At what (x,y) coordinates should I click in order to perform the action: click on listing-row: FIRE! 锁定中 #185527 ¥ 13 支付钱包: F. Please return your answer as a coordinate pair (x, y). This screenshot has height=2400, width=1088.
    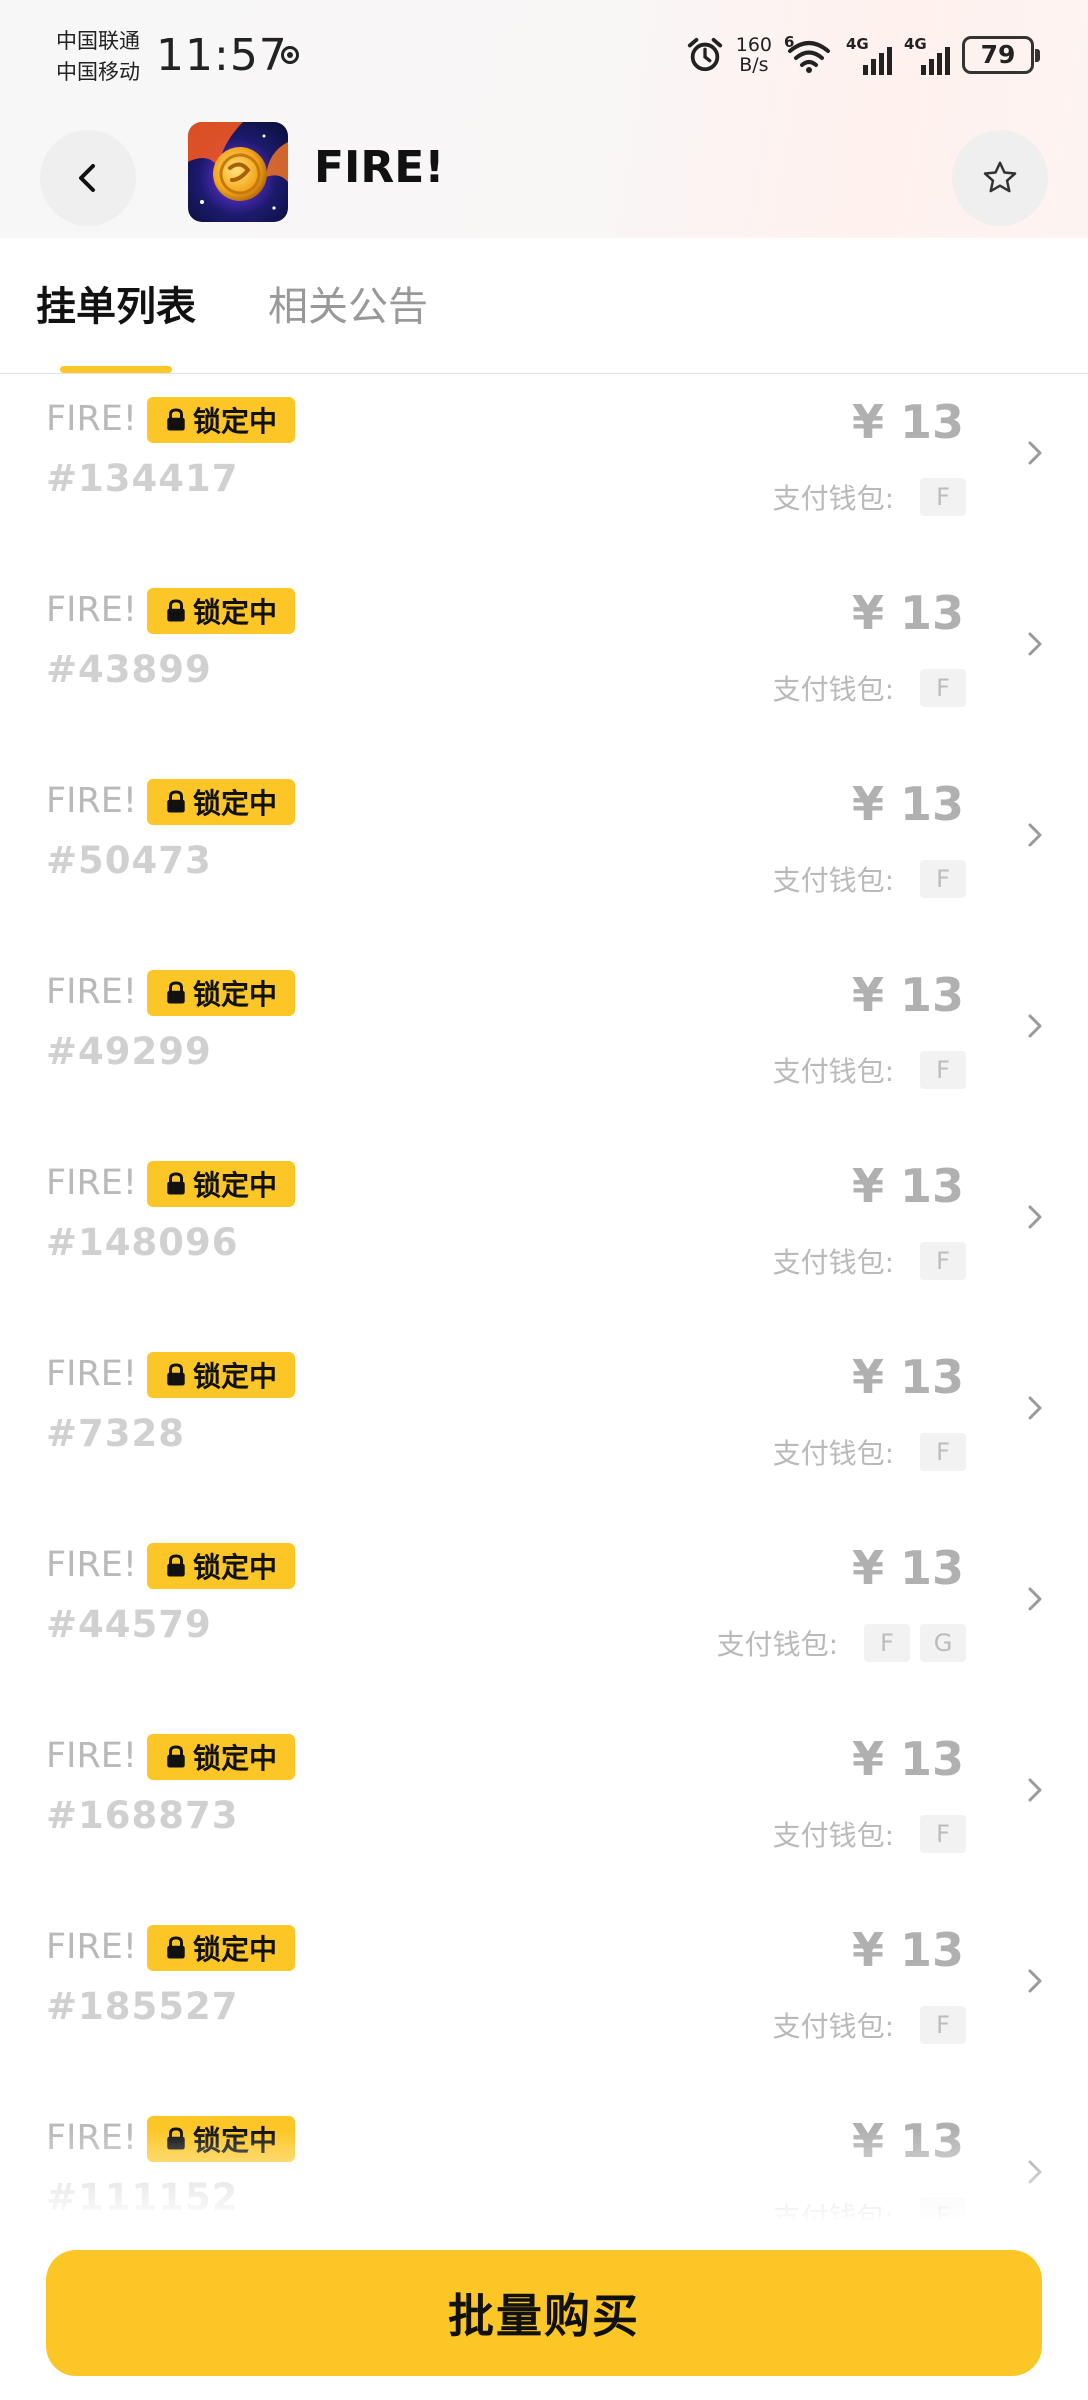
    Looking at the image, I should click on (544, 2008).